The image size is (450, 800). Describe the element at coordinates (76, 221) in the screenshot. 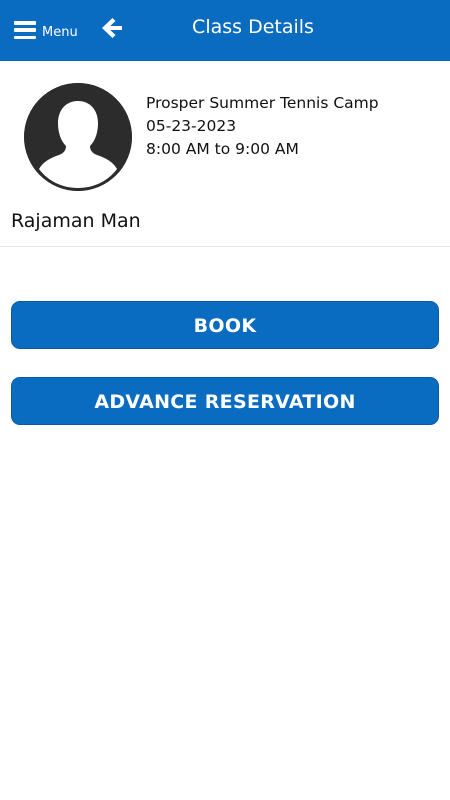

I see `instructor-name: Rajaman Man` at that location.